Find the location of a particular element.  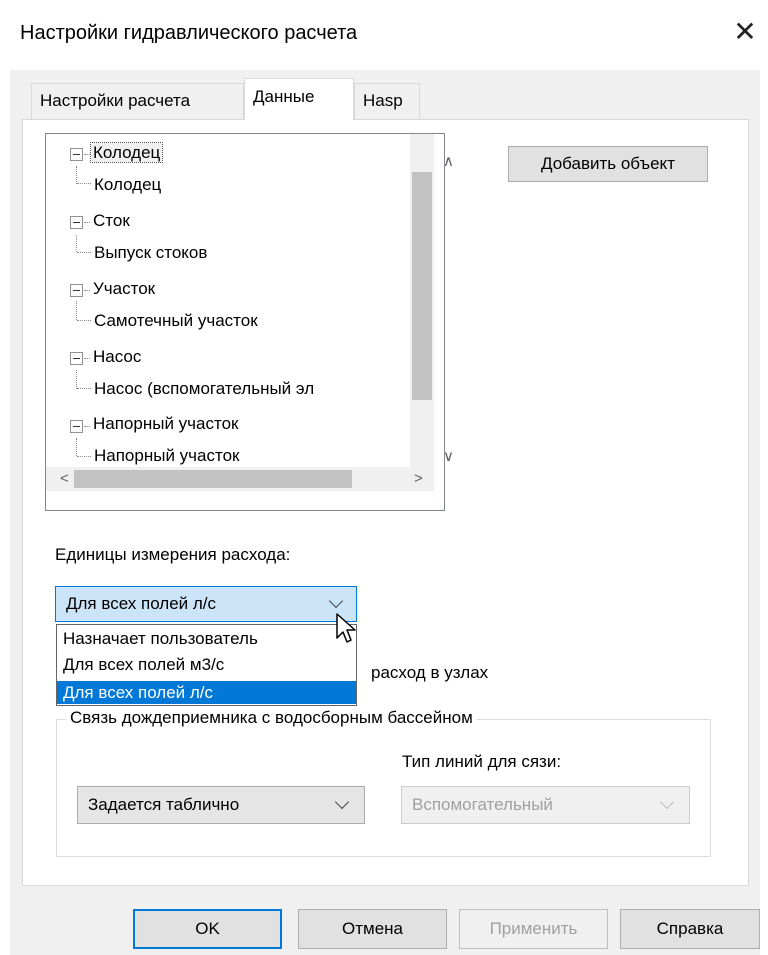

line-type-label: Тип линий для сязи: is located at coordinates (482, 761).